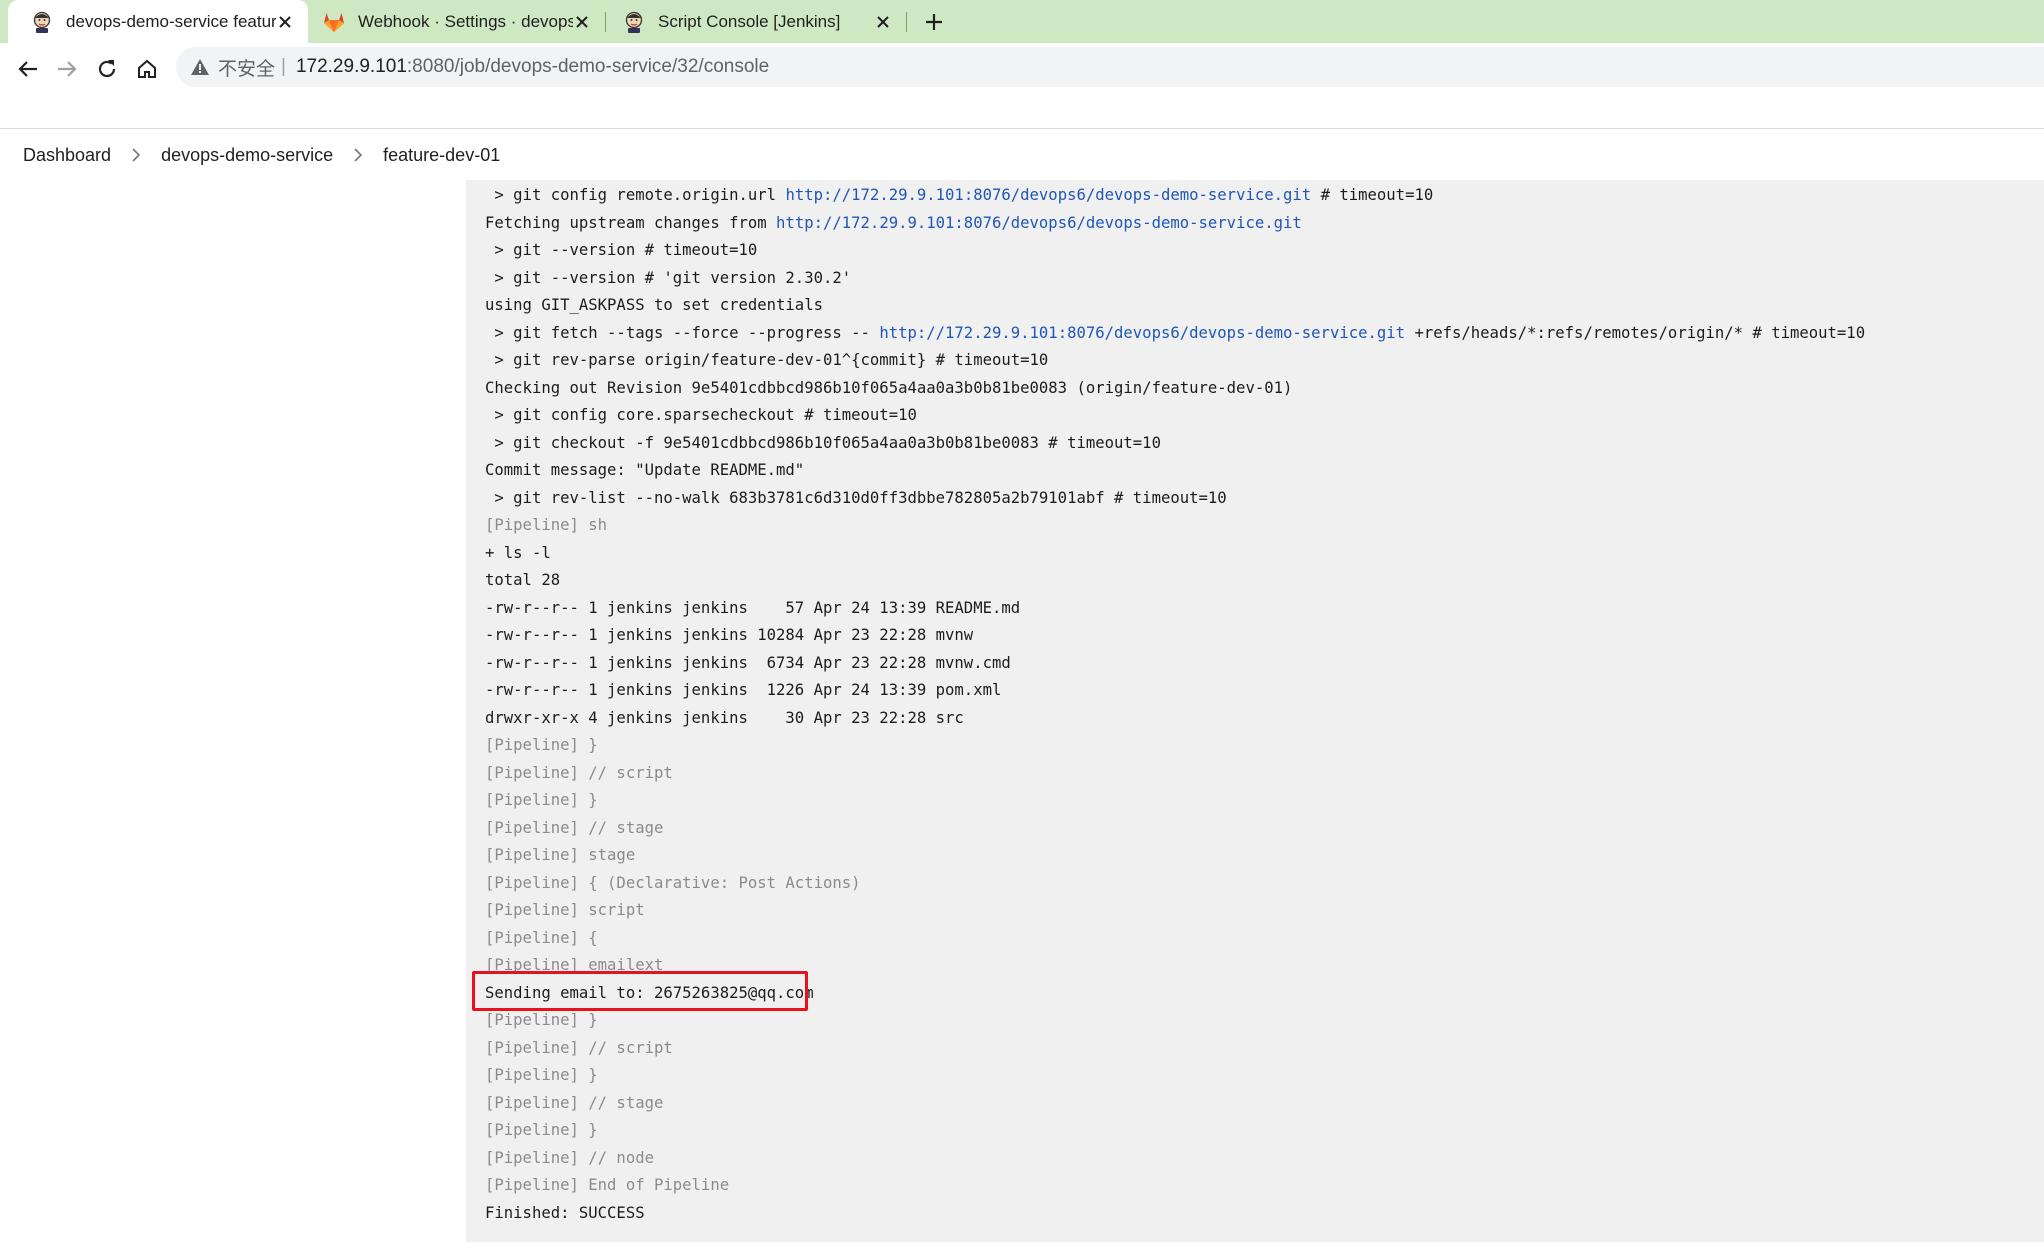 The width and height of the screenshot is (2044, 1254). I want to click on url-path: :8080/job/devops-demo-service/32/console, so click(588, 66).